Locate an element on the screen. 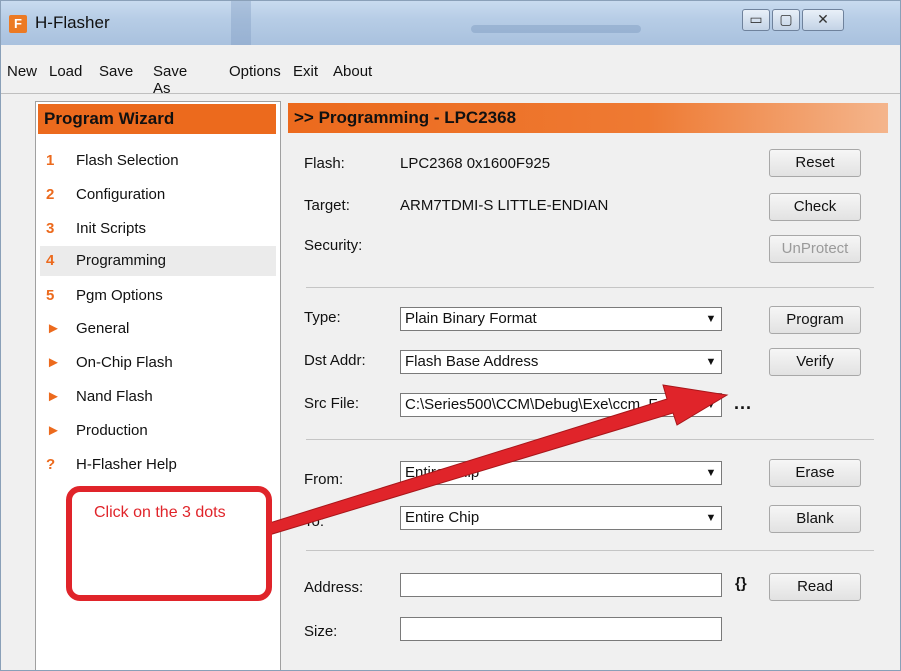 This screenshot has width=901, height=671. annotation-text: Click on the 3 dots is located at coordinates (160, 512).